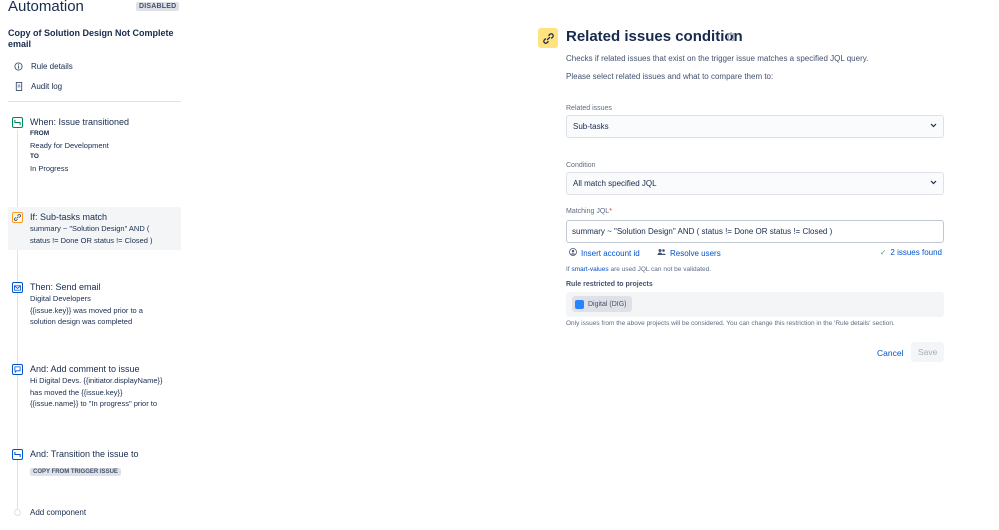 The image size is (999, 530). I want to click on issues-found-link: ✓ 2 issues found, so click(911, 252).